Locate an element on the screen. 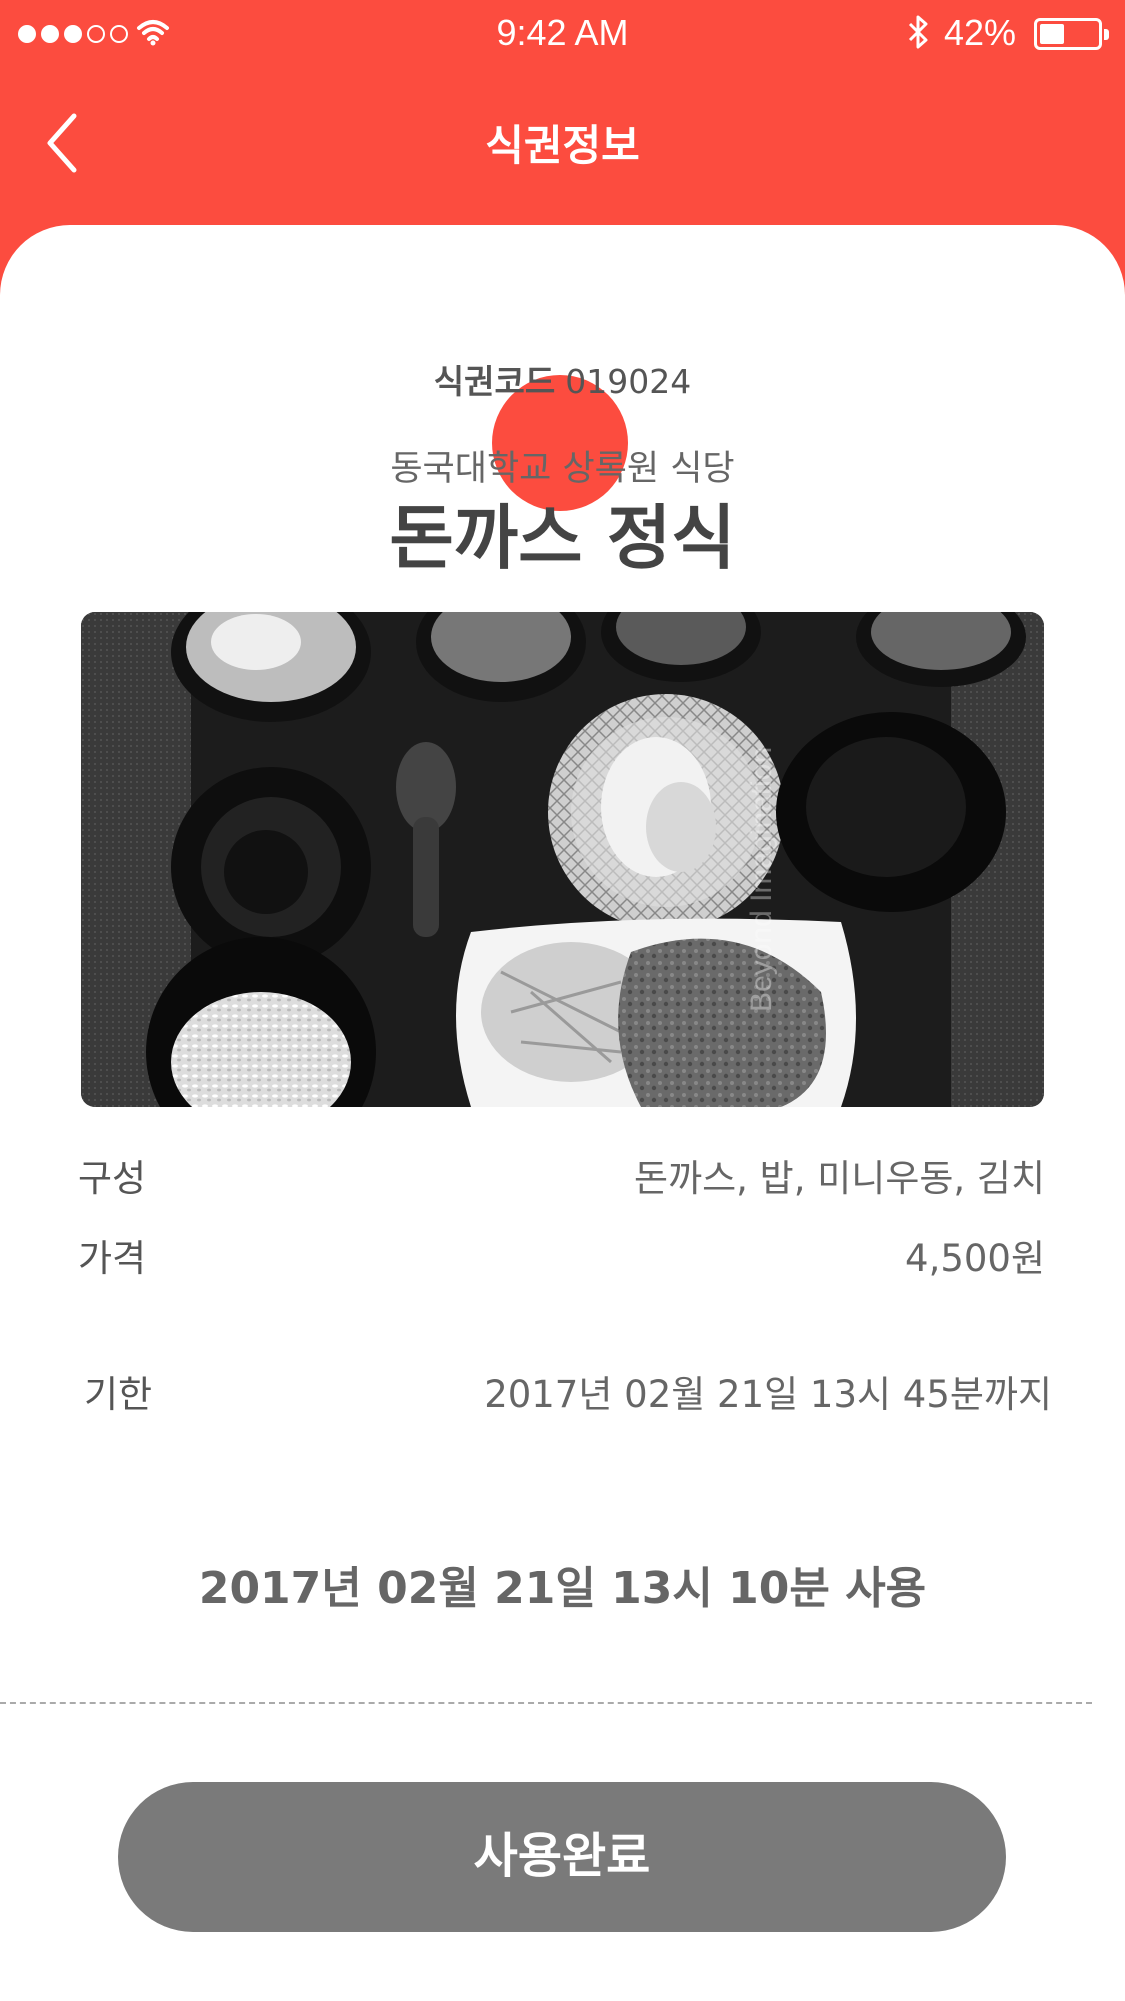 This screenshot has height=2001, width=1125. battery-icon is located at coordinates (1071, 34).